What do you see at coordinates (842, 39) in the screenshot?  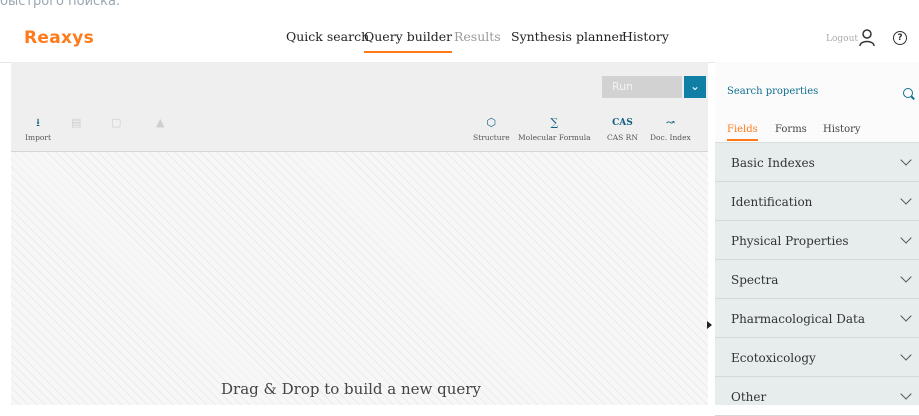 I see `logout-link: Logout` at bounding box center [842, 39].